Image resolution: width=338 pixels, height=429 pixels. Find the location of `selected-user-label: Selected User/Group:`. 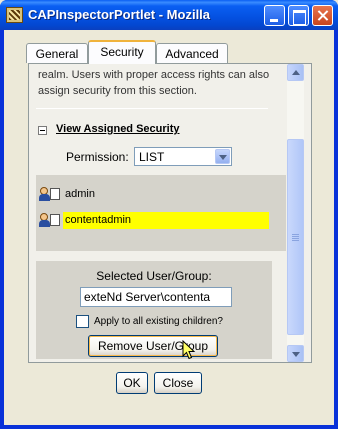

selected-user-label: Selected User/Group: is located at coordinates (154, 276).